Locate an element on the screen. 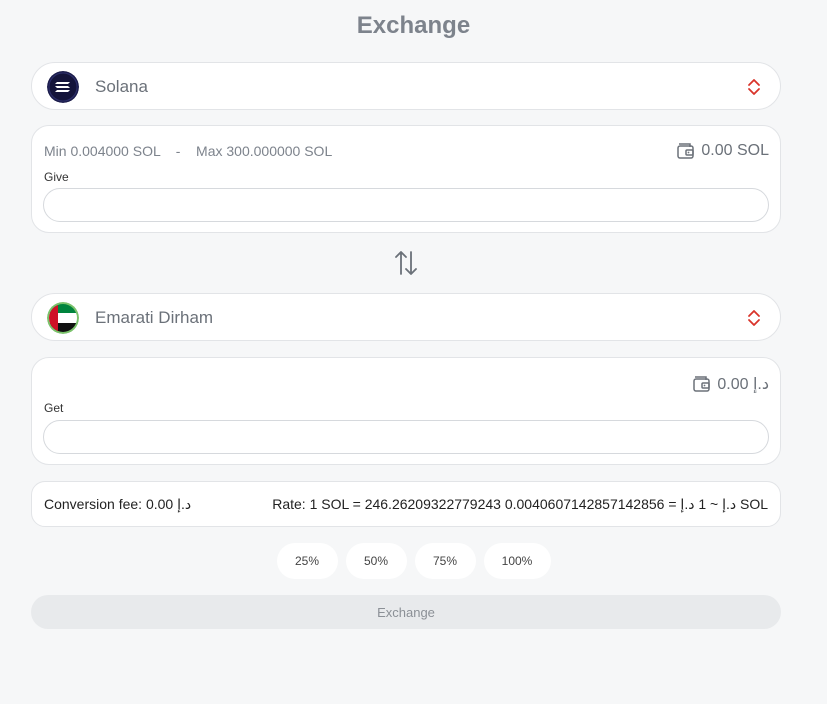 The height and width of the screenshot is (704, 827). percent-75-button: 75% is located at coordinates (445, 561).